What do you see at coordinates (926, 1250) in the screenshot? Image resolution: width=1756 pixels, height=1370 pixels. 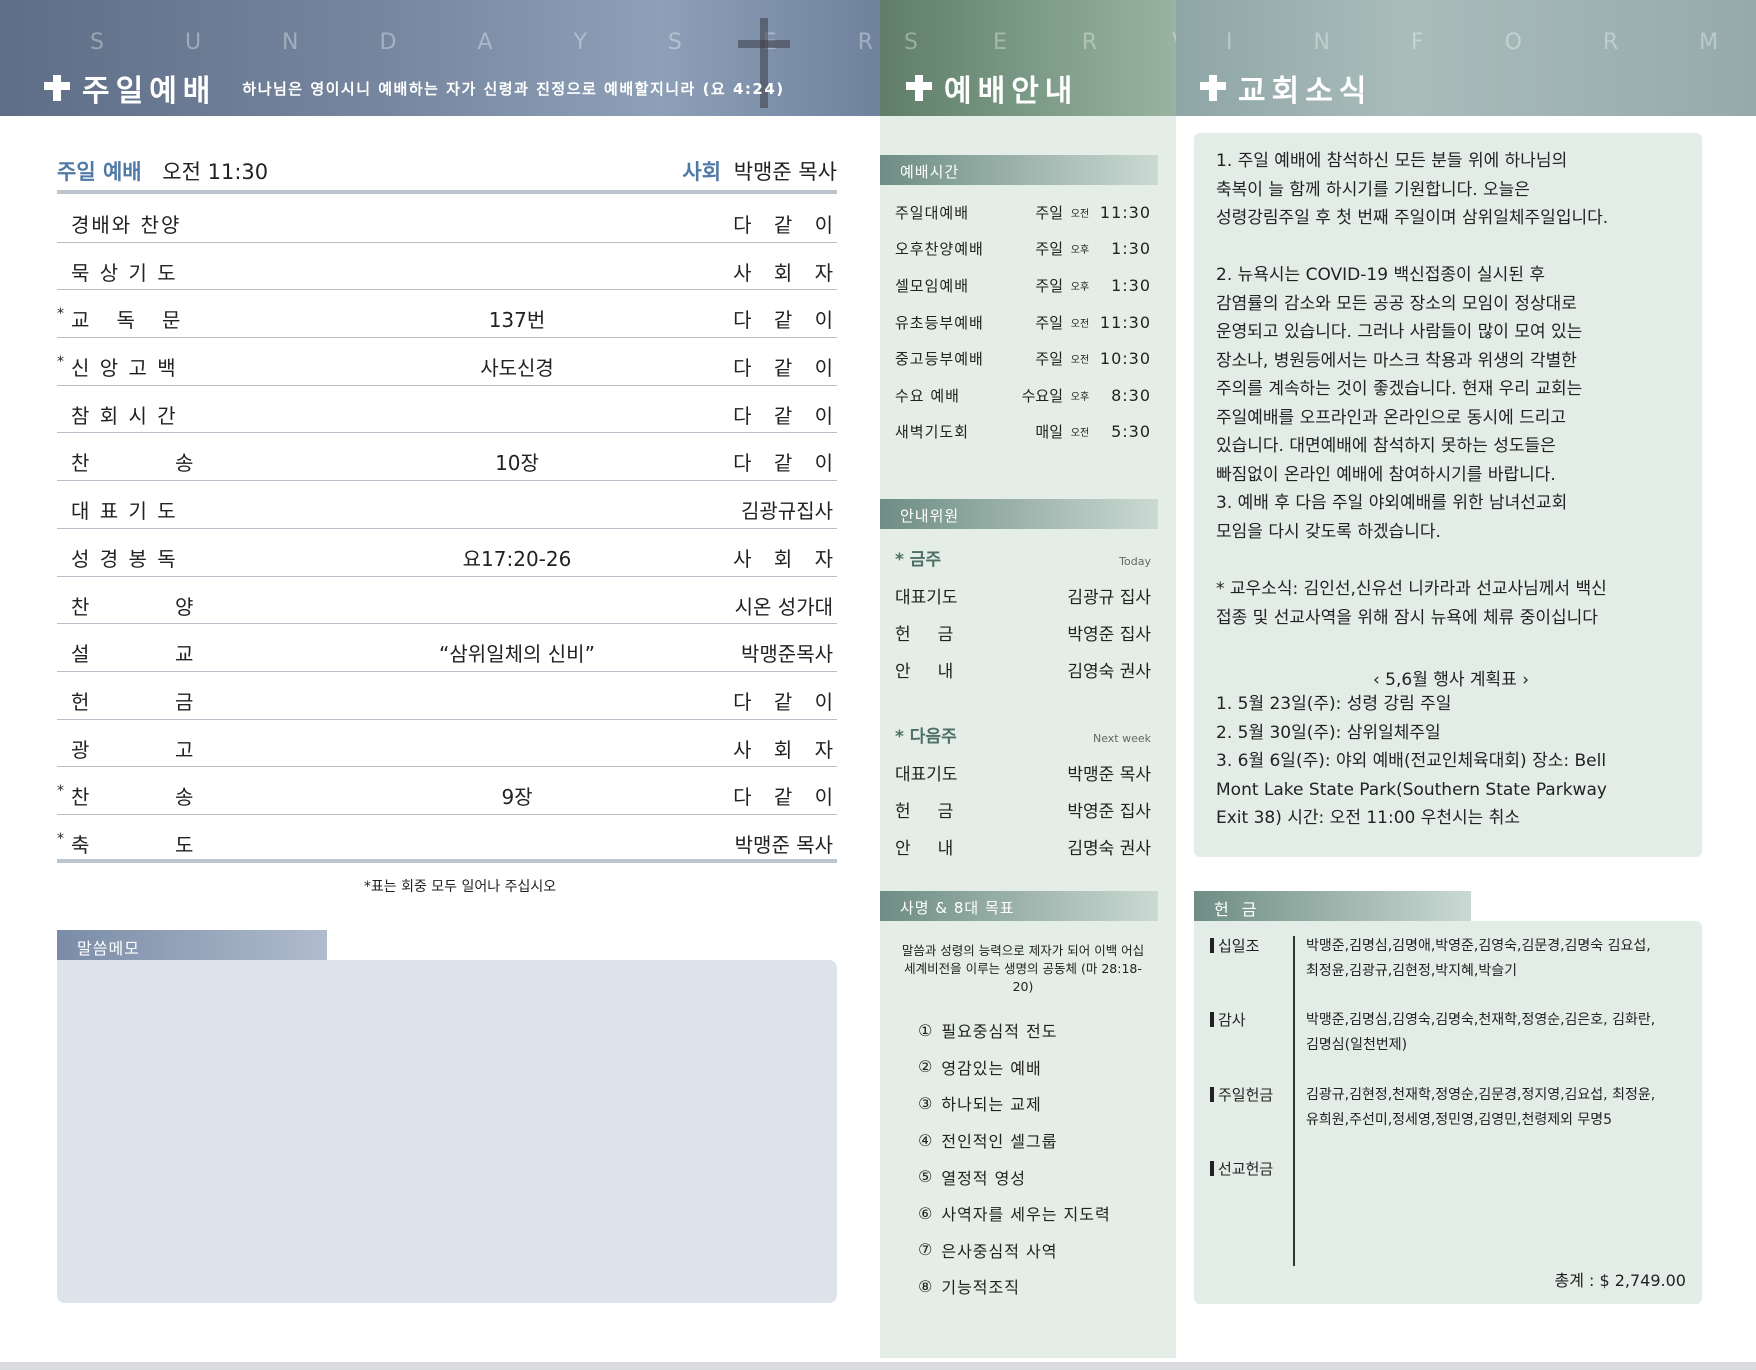 I see `goal-number: ⑦` at bounding box center [926, 1250].